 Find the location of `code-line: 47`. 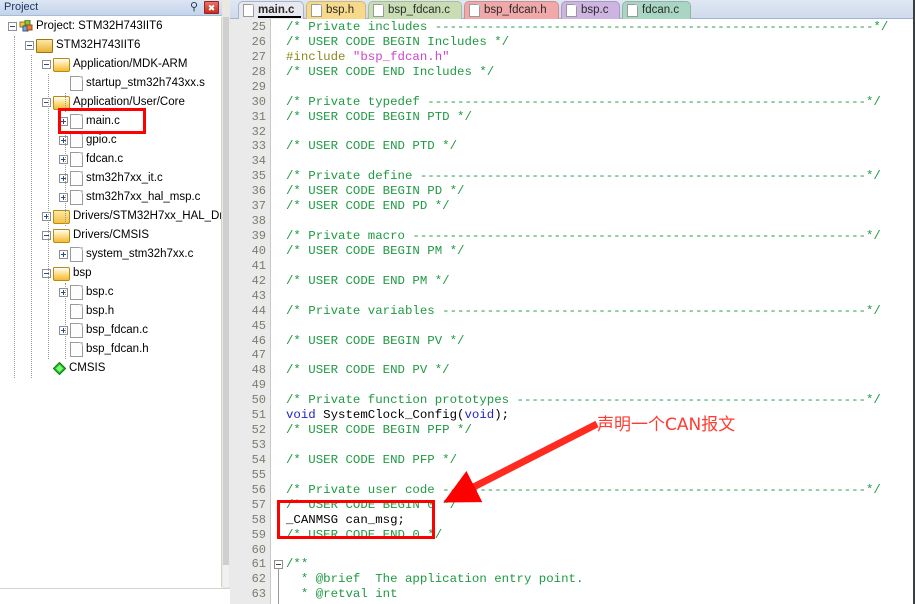

code-line: 47 is located at coordinates (571, 355).